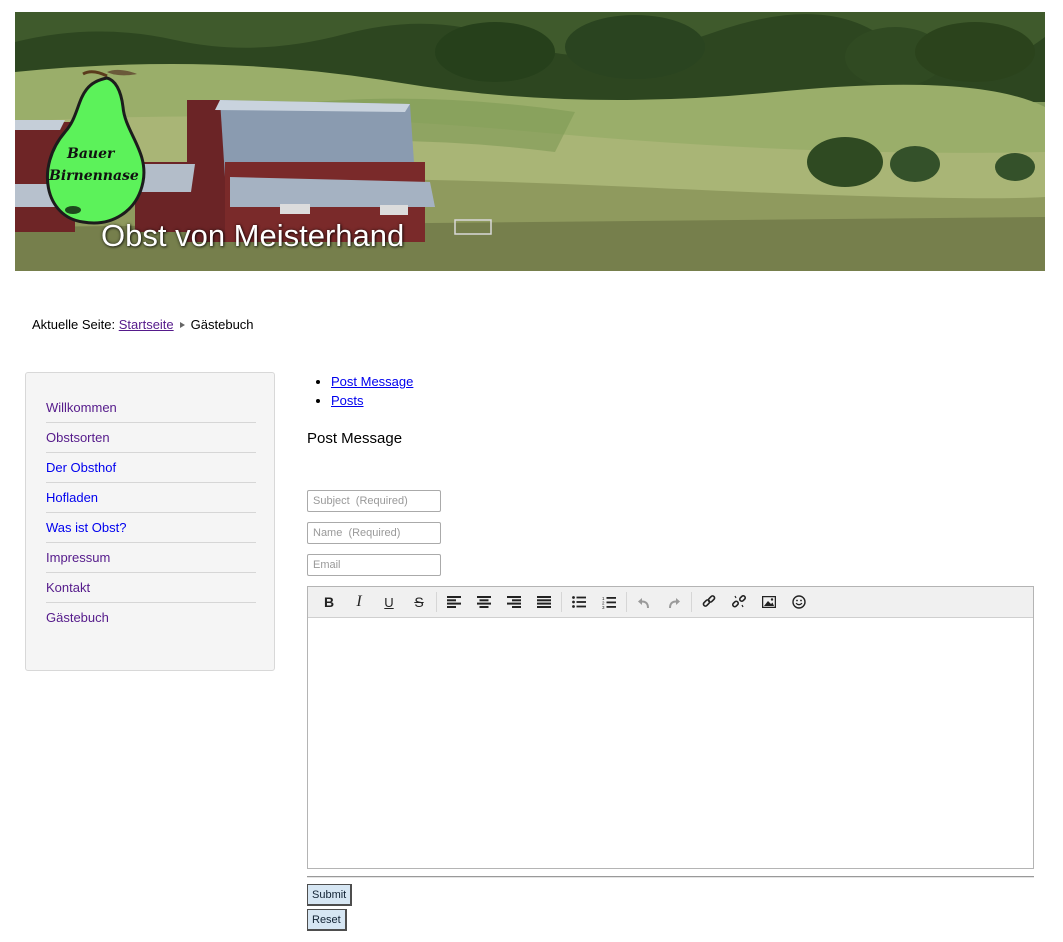  I want to click on numbered-list-icon: 123, so click(609, 602).